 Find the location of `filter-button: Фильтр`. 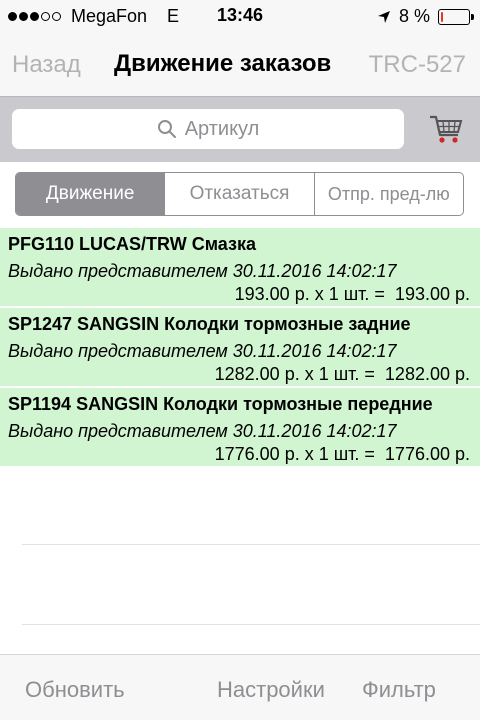

filter-button: Фильтр is located at coordinates (399, 690).